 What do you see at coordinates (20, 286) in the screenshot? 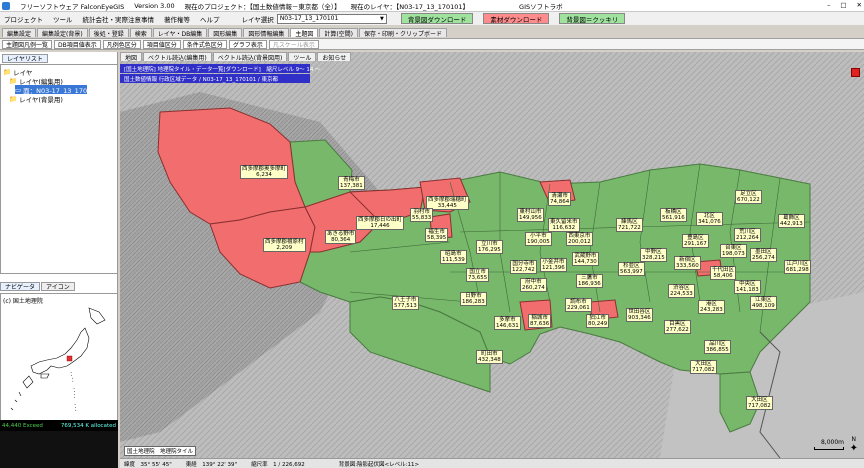
I see `tab-navigator: ナビゲータ` at bounding box center [20, 286].